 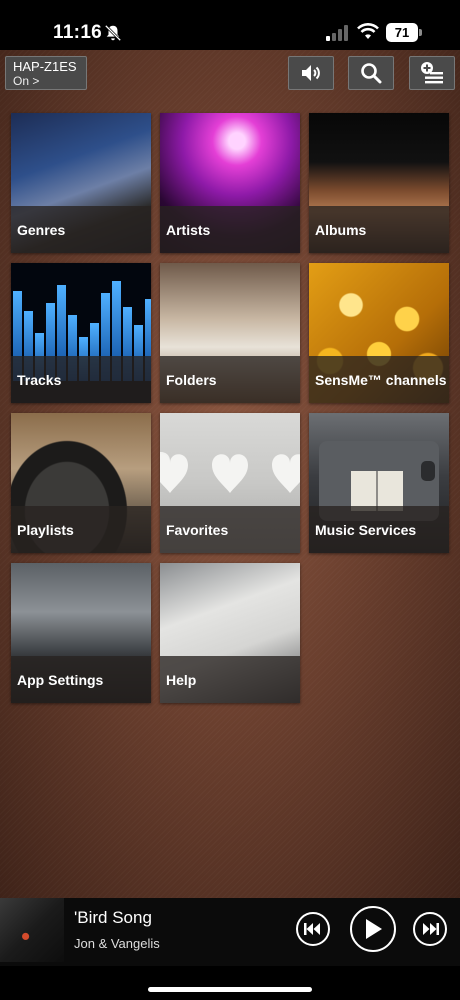 I want to click on add-queue-icon, so click(x=432, y=73).